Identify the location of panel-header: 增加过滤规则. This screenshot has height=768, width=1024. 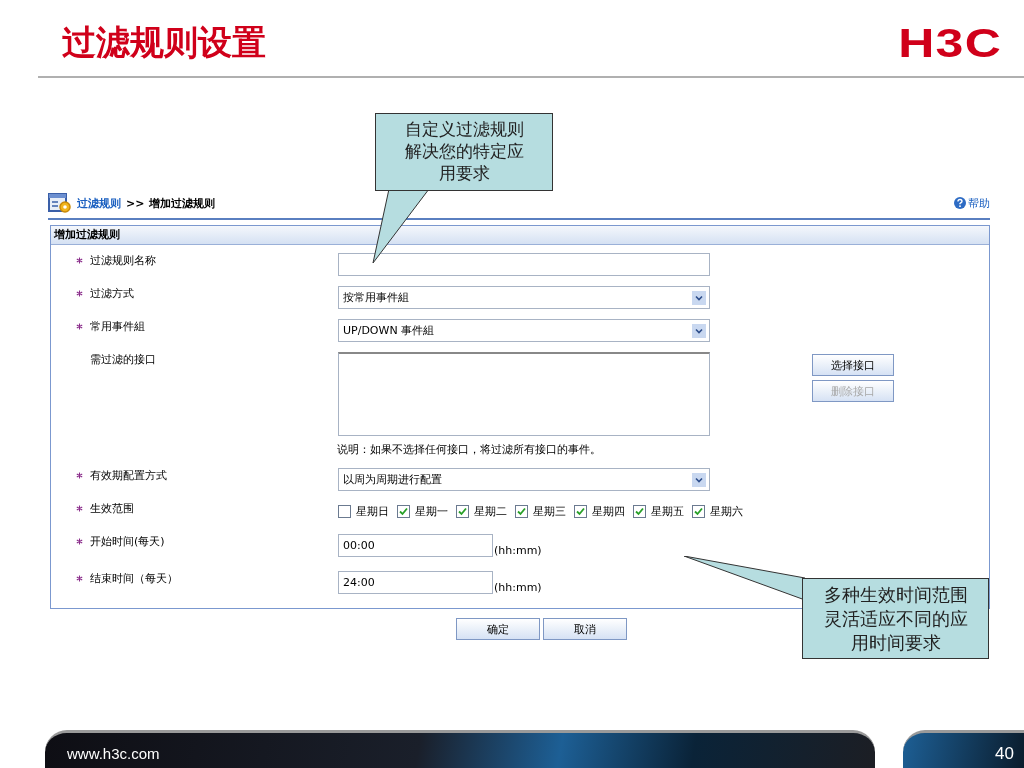
(520, 235).